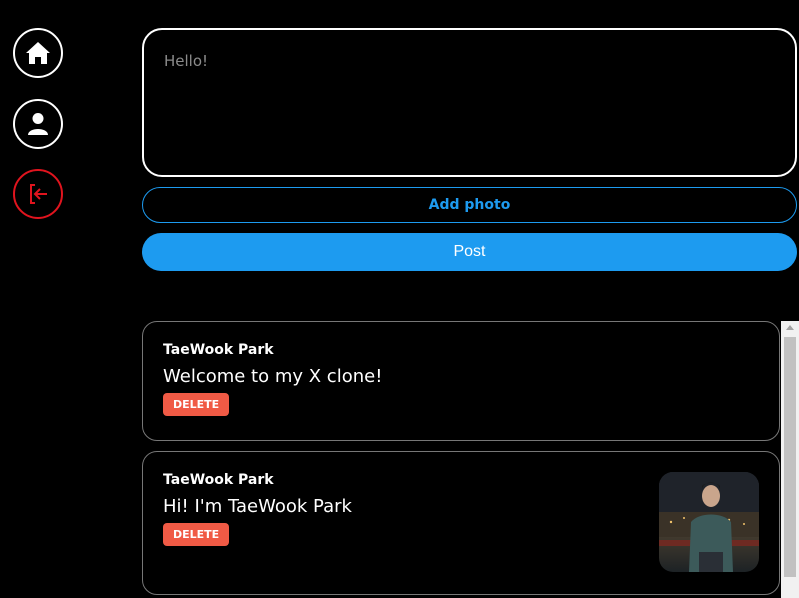 This screenshot has width=799, height=598. Describe the element at coordinates (790, 327) in the screenshot. I see `scroll-up-arrow` at that location.